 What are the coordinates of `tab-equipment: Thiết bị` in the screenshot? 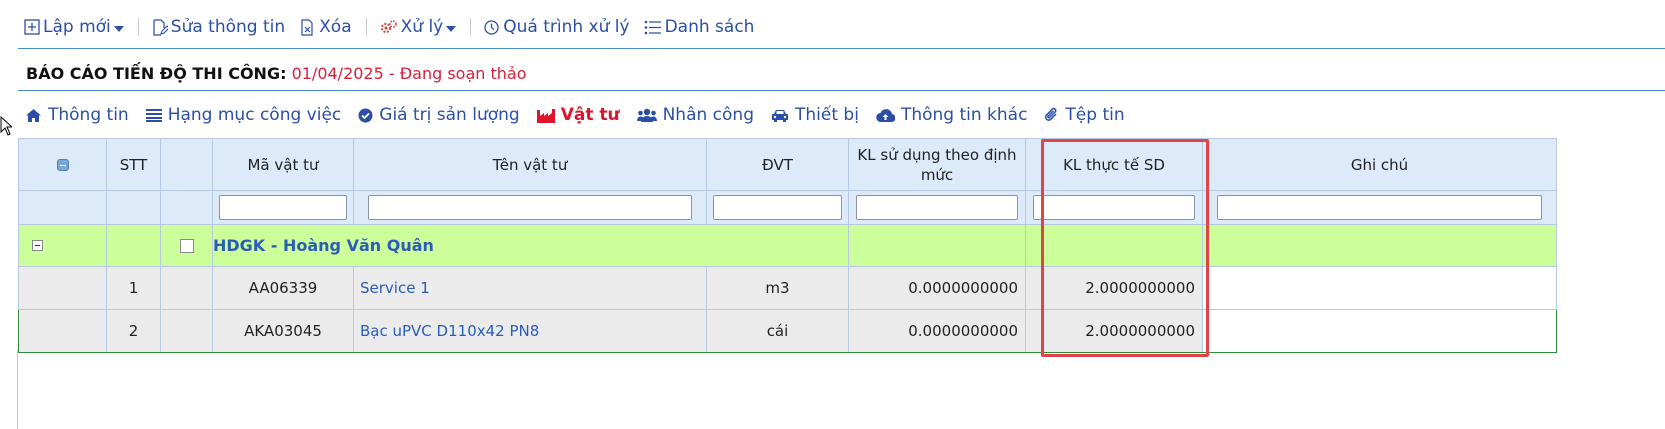 It's located at (815, 115).